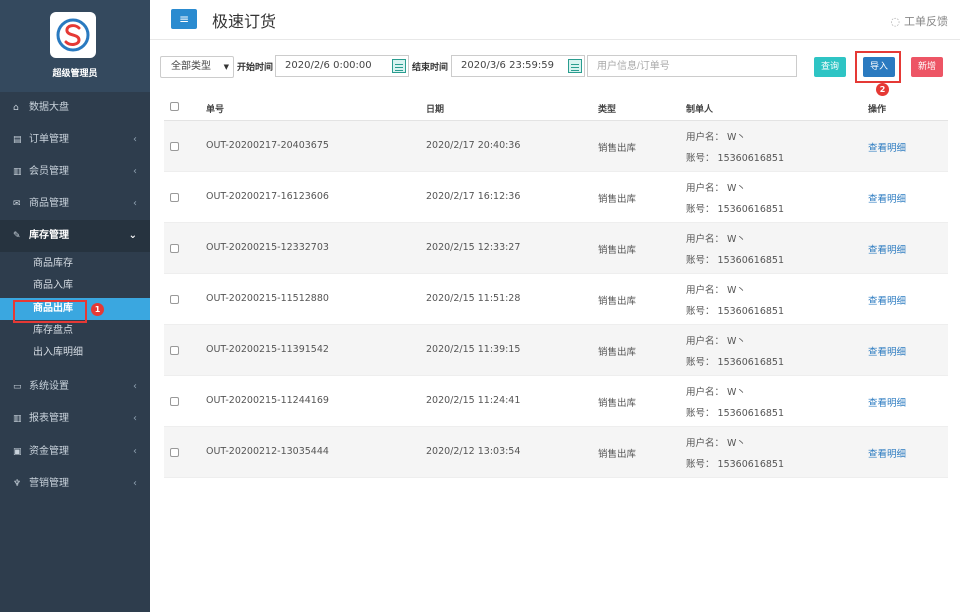 The height and width of the screenshot is (612, 960). I want to click on add-button: 新增, so click(927, 67).